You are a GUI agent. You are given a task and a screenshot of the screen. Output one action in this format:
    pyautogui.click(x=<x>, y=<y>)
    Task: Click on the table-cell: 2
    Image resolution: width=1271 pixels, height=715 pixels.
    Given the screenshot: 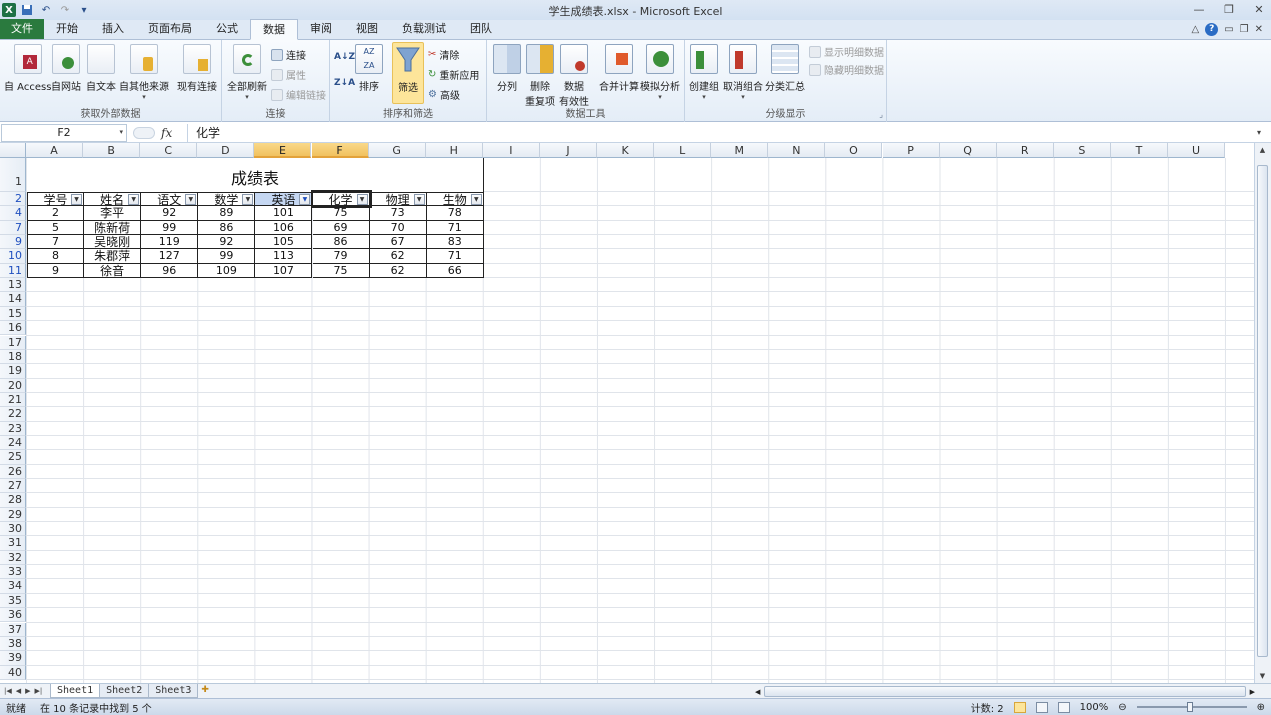 What is the action you would take?
    pyautogui.click(x=56, y=213)
    